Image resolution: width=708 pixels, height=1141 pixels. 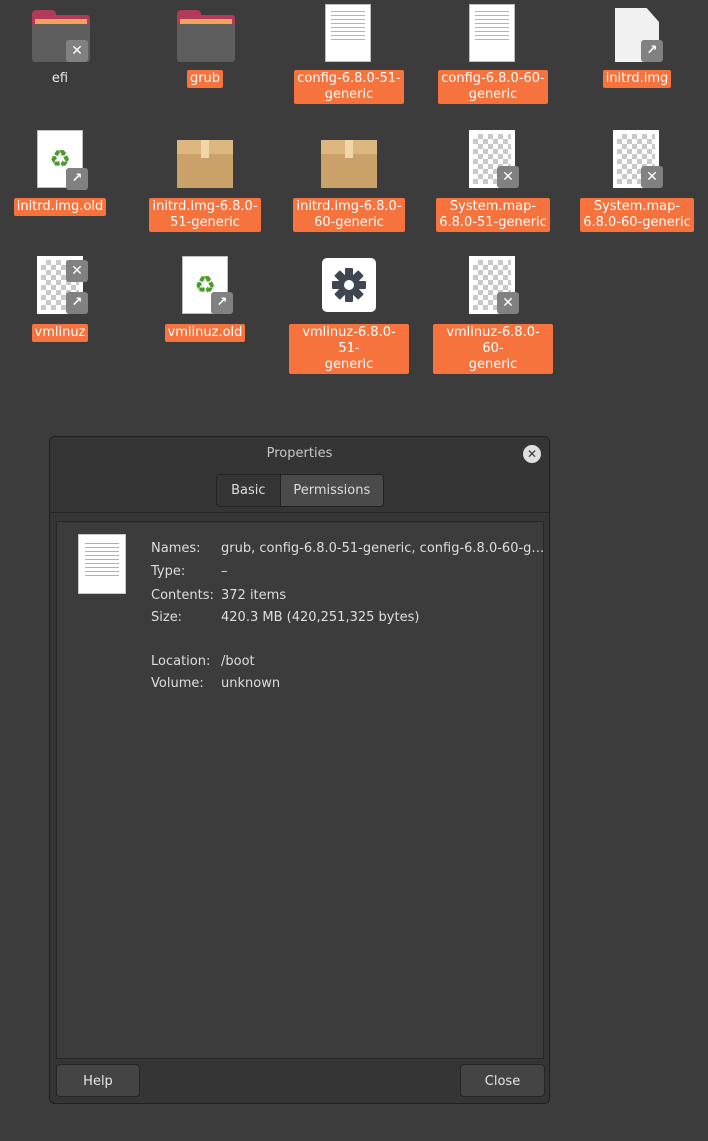 What do you see at coordinates (299, 453) in the screenshot?
I see `dialog-title: Properties` at bounding box center [299, 453].